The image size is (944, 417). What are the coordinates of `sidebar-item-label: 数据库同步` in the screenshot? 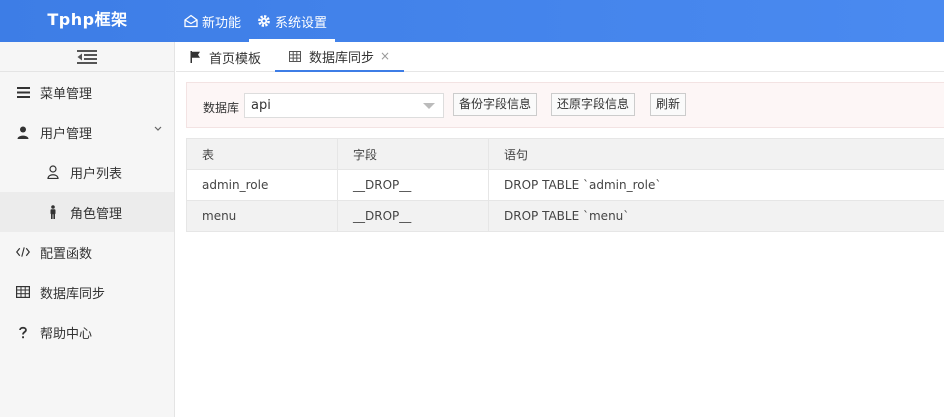 It's located at (73, 294).